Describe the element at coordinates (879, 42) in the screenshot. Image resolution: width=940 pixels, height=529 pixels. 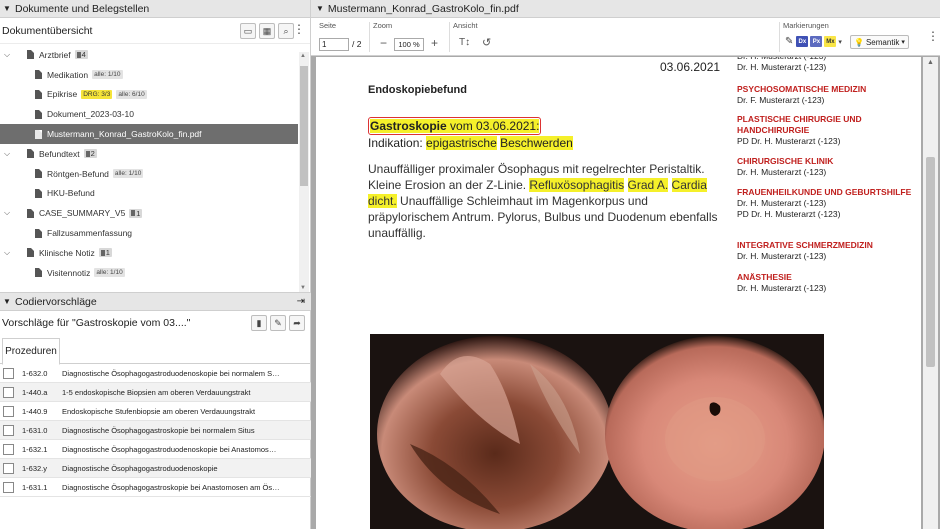
I see `semantic-dropdown: 💡 Semantik ▾` at that location.